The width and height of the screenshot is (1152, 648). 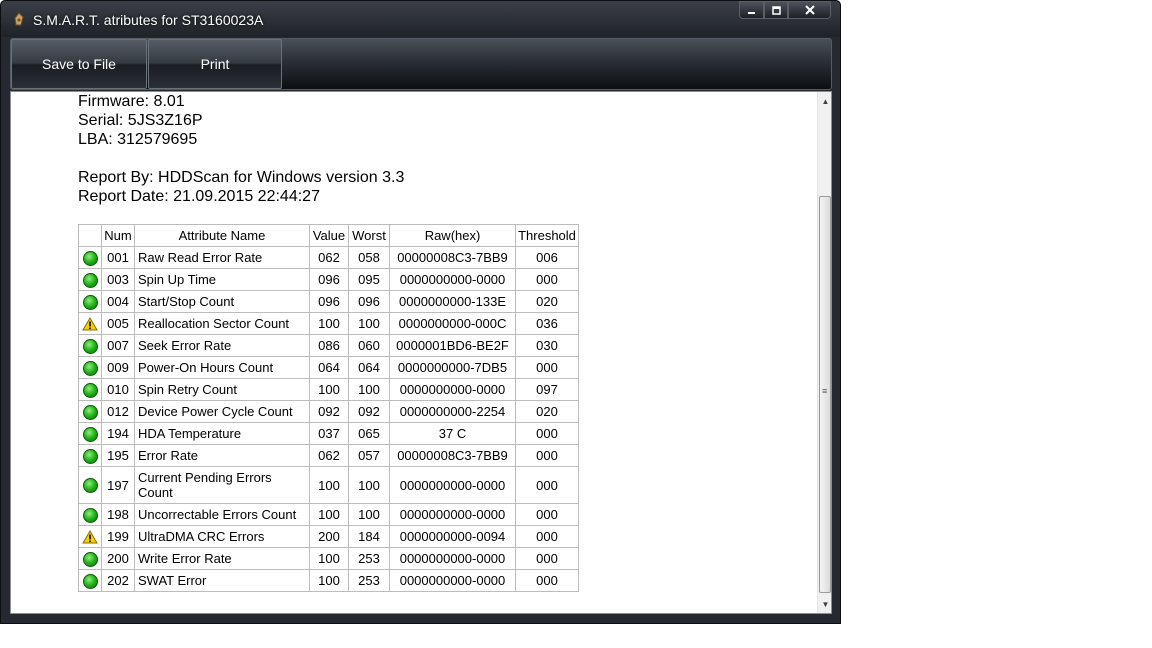 I want to click on worst-cell: 092, so click(x=369, y=411).